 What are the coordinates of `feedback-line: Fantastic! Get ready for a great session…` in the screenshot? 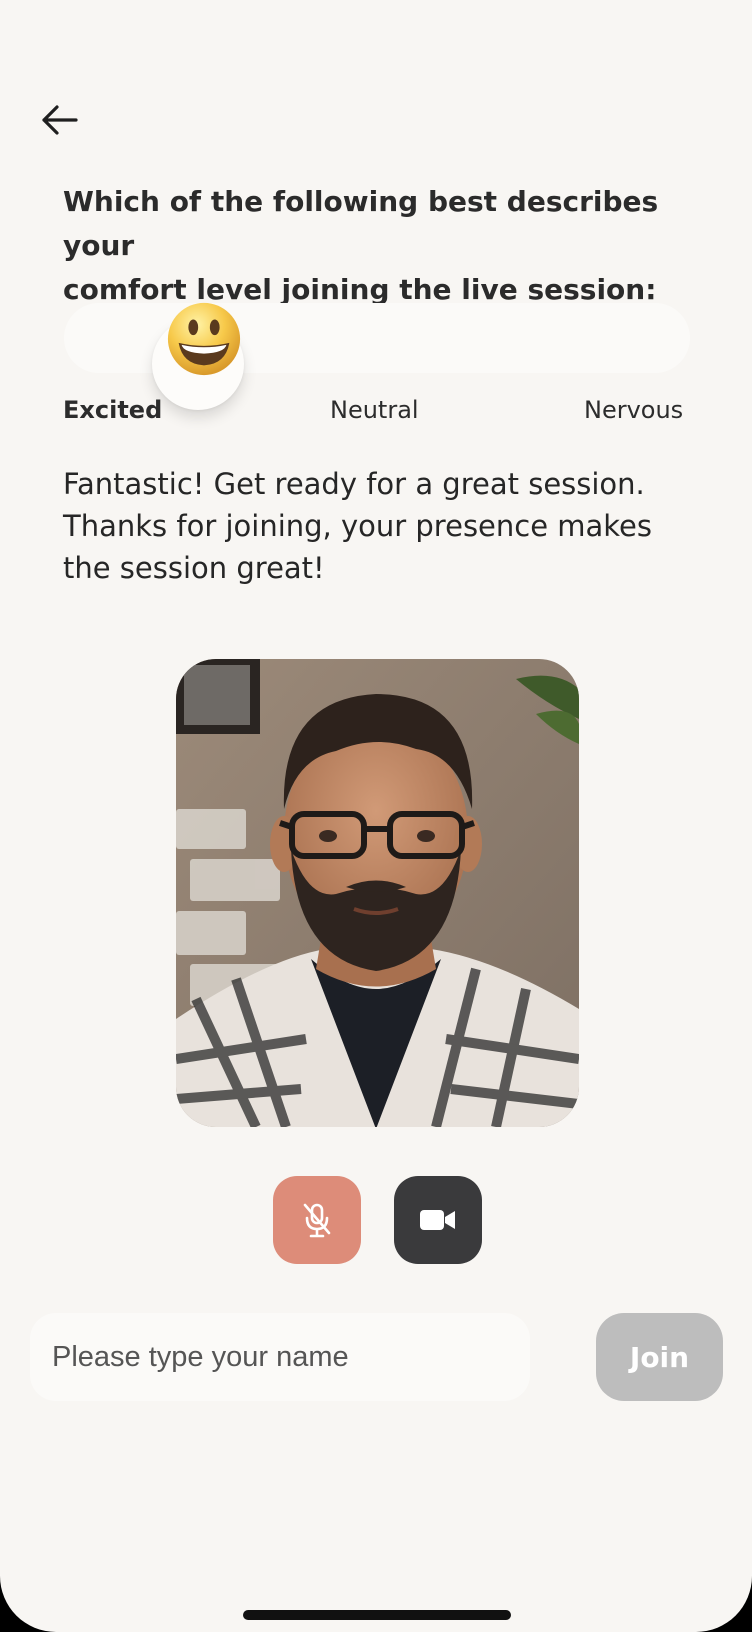 It's located at (354, 484).